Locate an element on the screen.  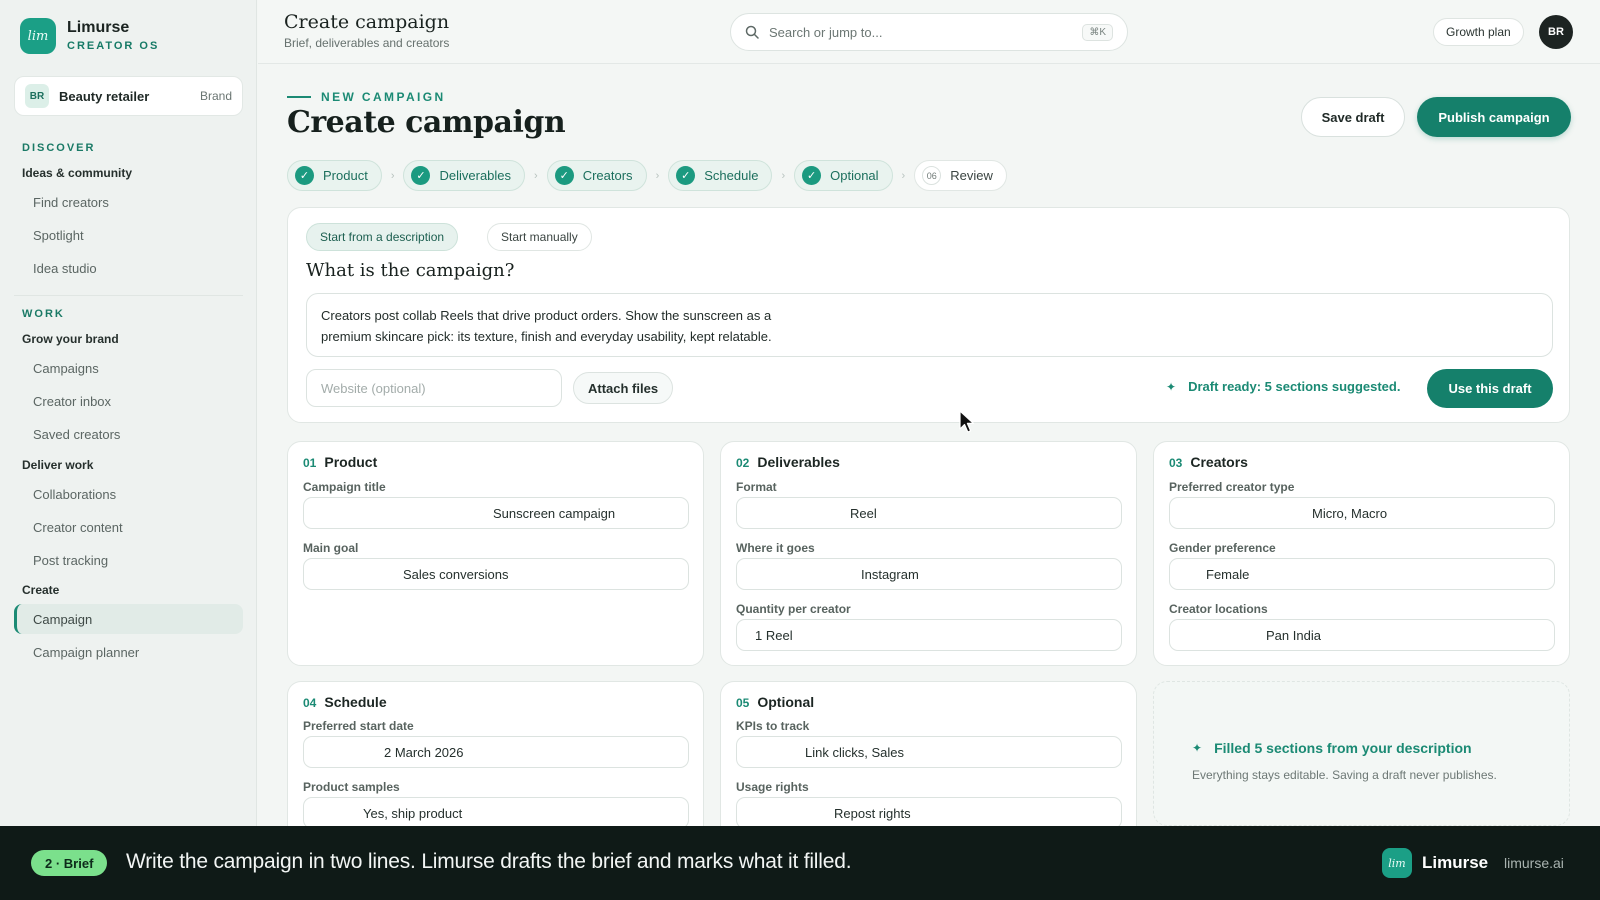
creator-locations-field: Pan India is located at coordinates (1362, 635).